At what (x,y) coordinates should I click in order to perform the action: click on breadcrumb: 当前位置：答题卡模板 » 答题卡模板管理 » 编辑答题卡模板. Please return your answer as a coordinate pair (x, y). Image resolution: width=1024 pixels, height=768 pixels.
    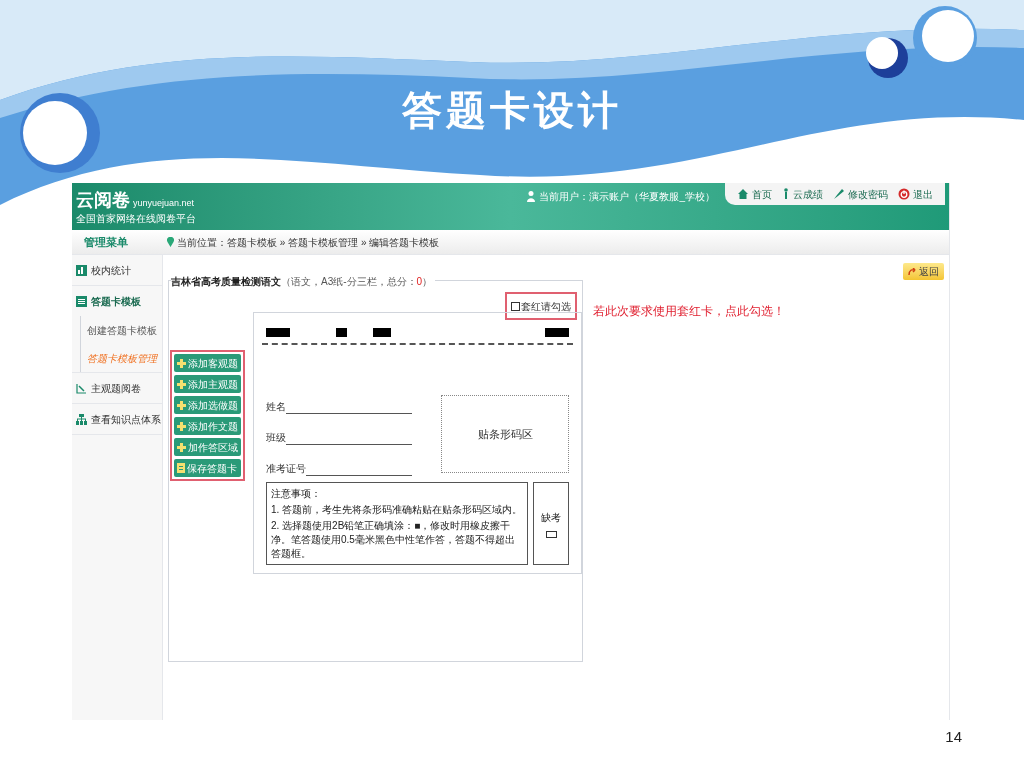
    Looking at the image, I should click on (308, 242).